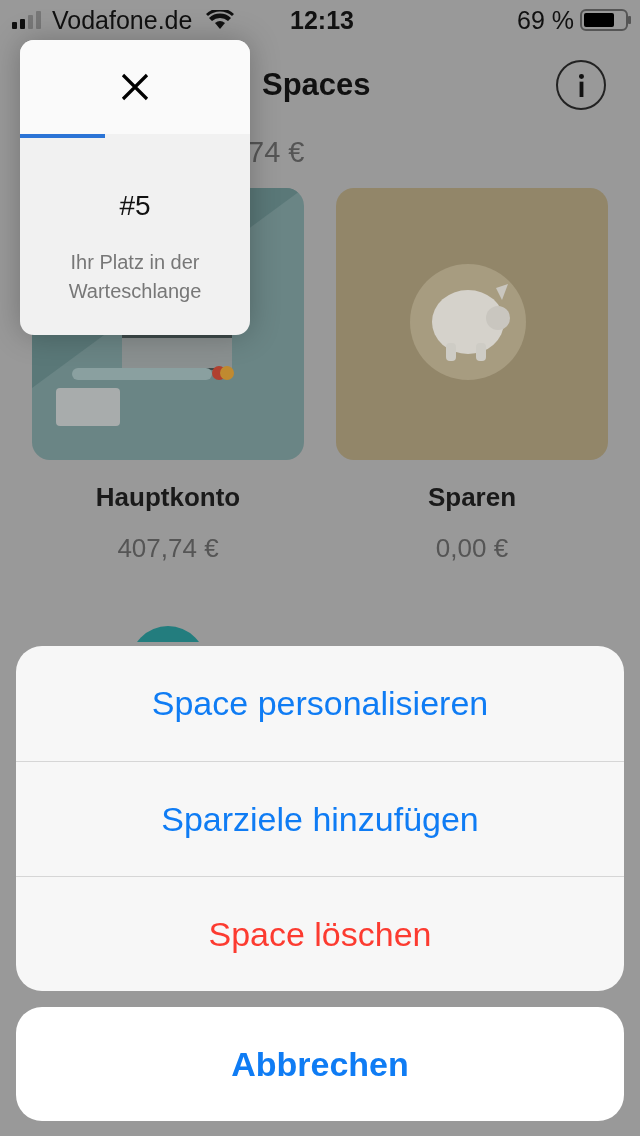 The width and height of the screenshot is (640, 1136). I want to click on info-button, so click(581, 85).